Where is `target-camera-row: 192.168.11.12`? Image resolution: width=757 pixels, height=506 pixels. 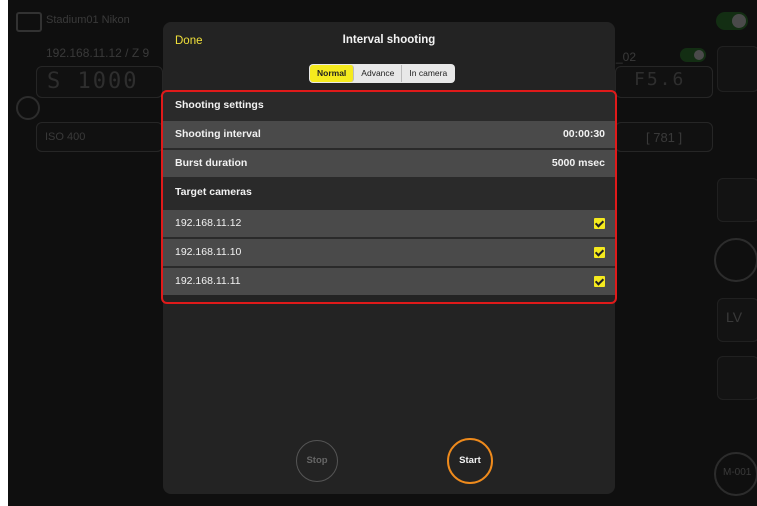 target-camera-row: 192.168.11.12 is located at coordinates (389, 222).